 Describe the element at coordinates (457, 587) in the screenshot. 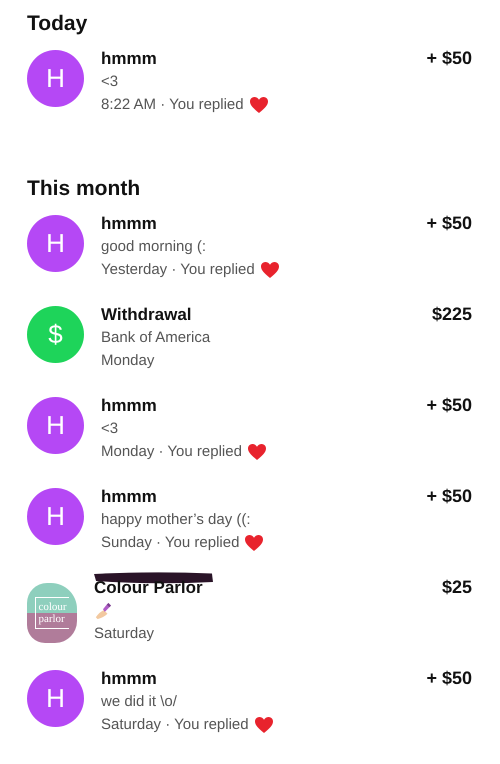

I see `amount: $25` at that location.